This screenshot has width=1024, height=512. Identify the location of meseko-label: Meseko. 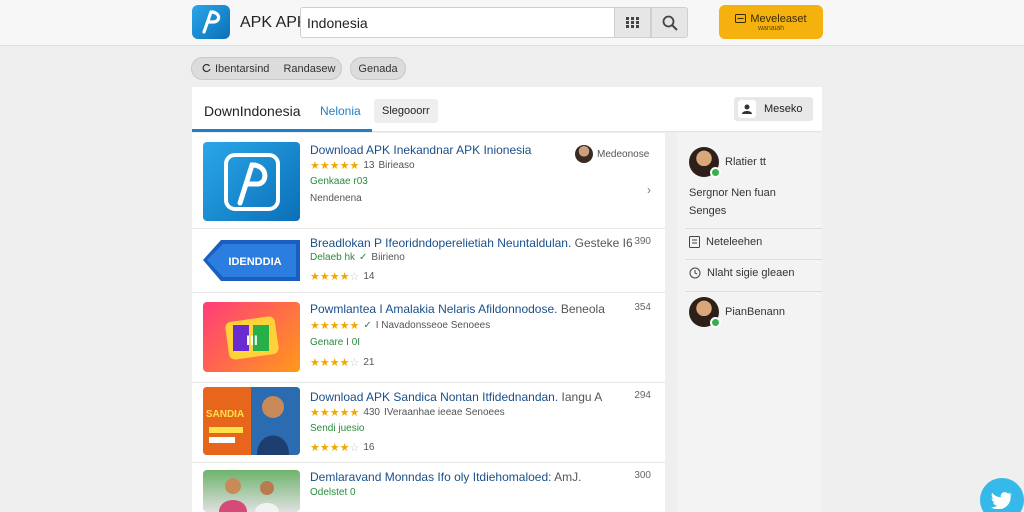
(783, 109).